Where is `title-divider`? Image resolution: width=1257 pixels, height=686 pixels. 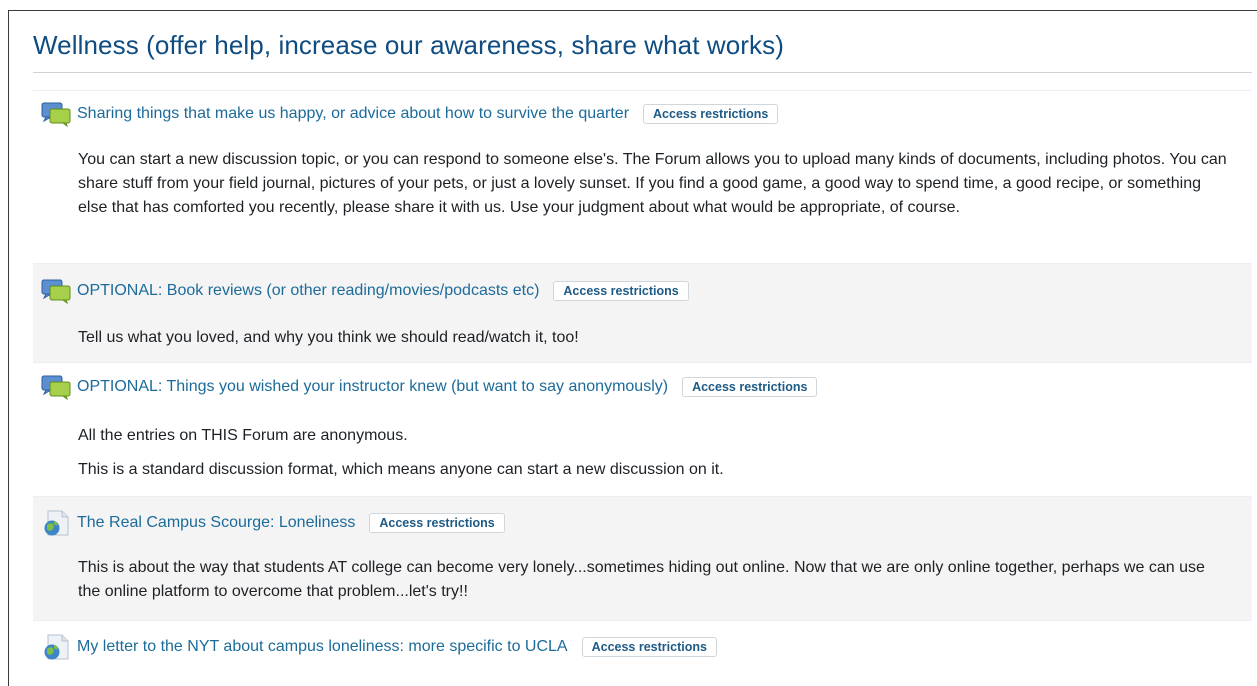 title-divider is located at coordinates (642, 72).